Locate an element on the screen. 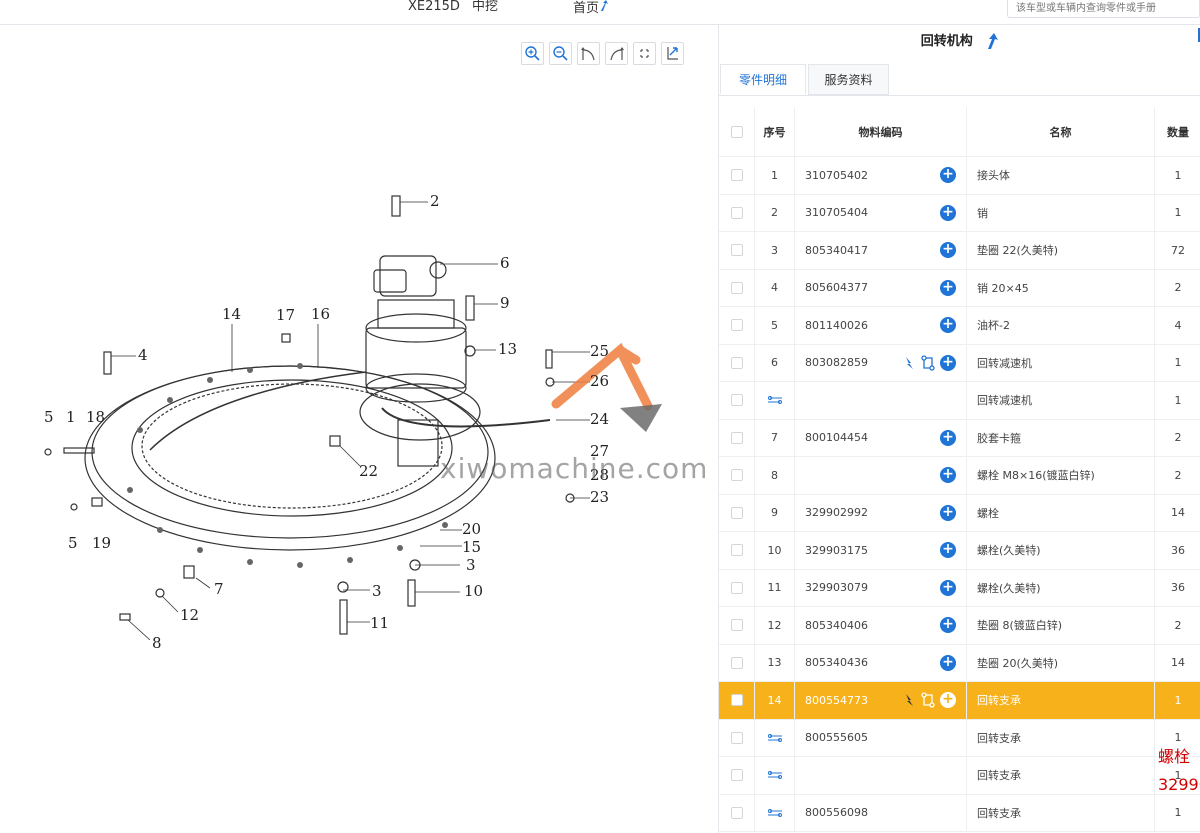 The height and width of the screenshot is (833, 1200). callout: 8 is located at coordinates (157, 643).